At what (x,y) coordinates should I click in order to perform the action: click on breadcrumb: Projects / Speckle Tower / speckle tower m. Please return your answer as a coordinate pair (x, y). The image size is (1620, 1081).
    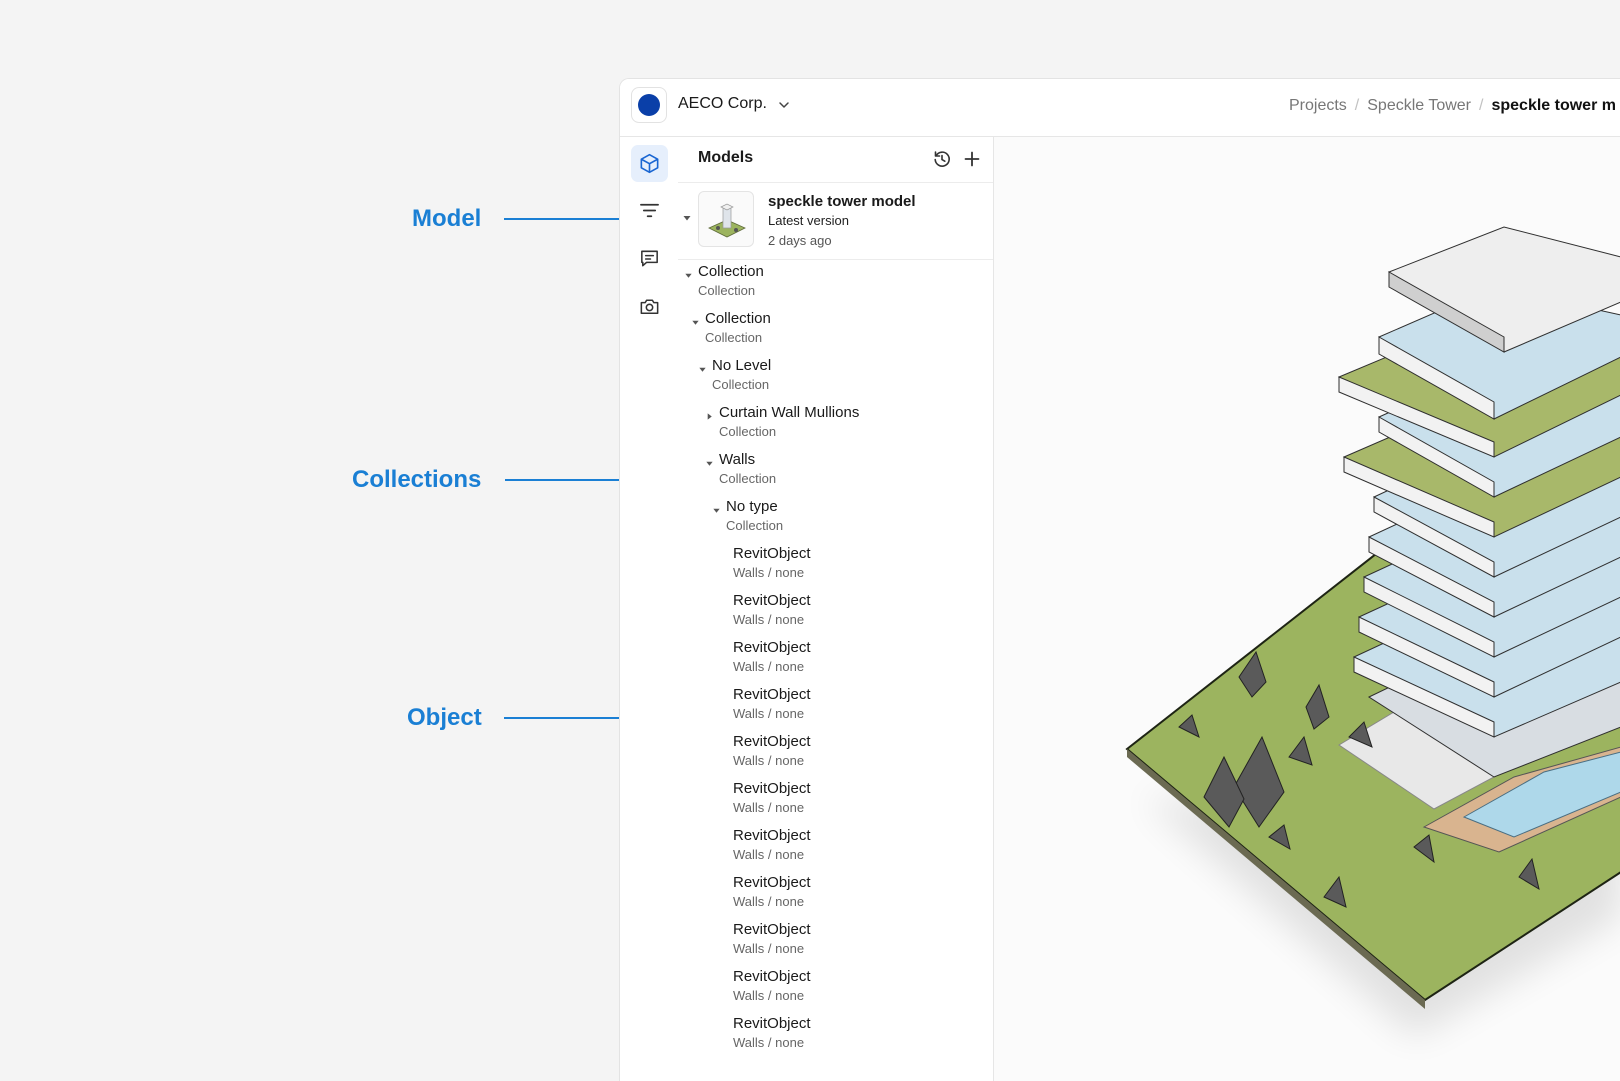
    Looking at the image, I should click on (1452, 105).